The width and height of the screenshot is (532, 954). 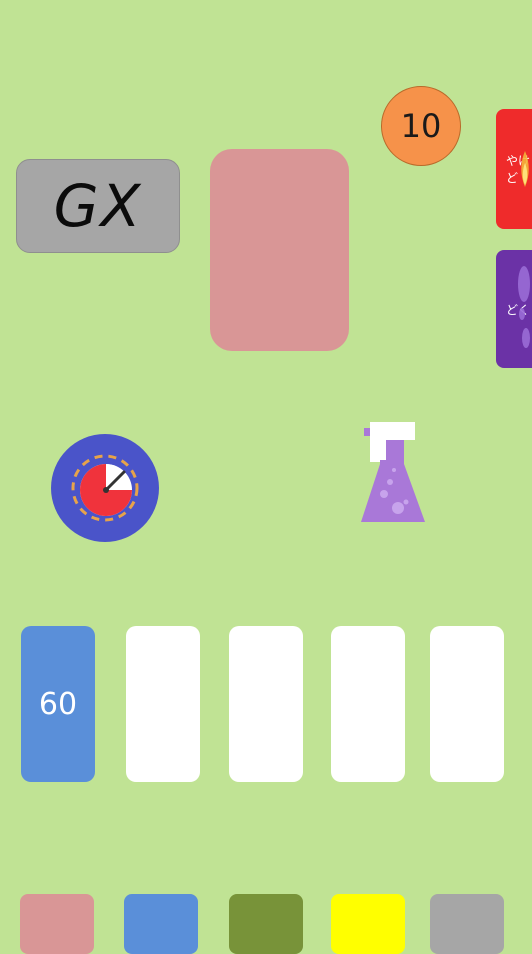 What do you see at coordinates (57, 924) in the screenshot?
I see `color-swatch-pink` at bounding box center [57, 924].